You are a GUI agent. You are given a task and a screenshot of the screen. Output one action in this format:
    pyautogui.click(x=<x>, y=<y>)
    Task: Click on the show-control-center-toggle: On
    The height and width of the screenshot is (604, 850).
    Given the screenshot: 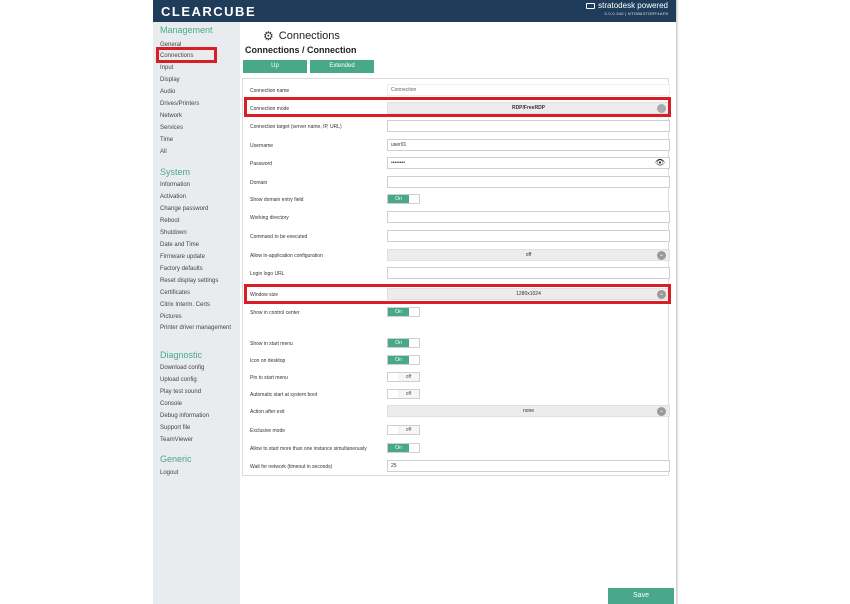 What is the action you would take?
    pyautogui.click(x=403, y=312)
    